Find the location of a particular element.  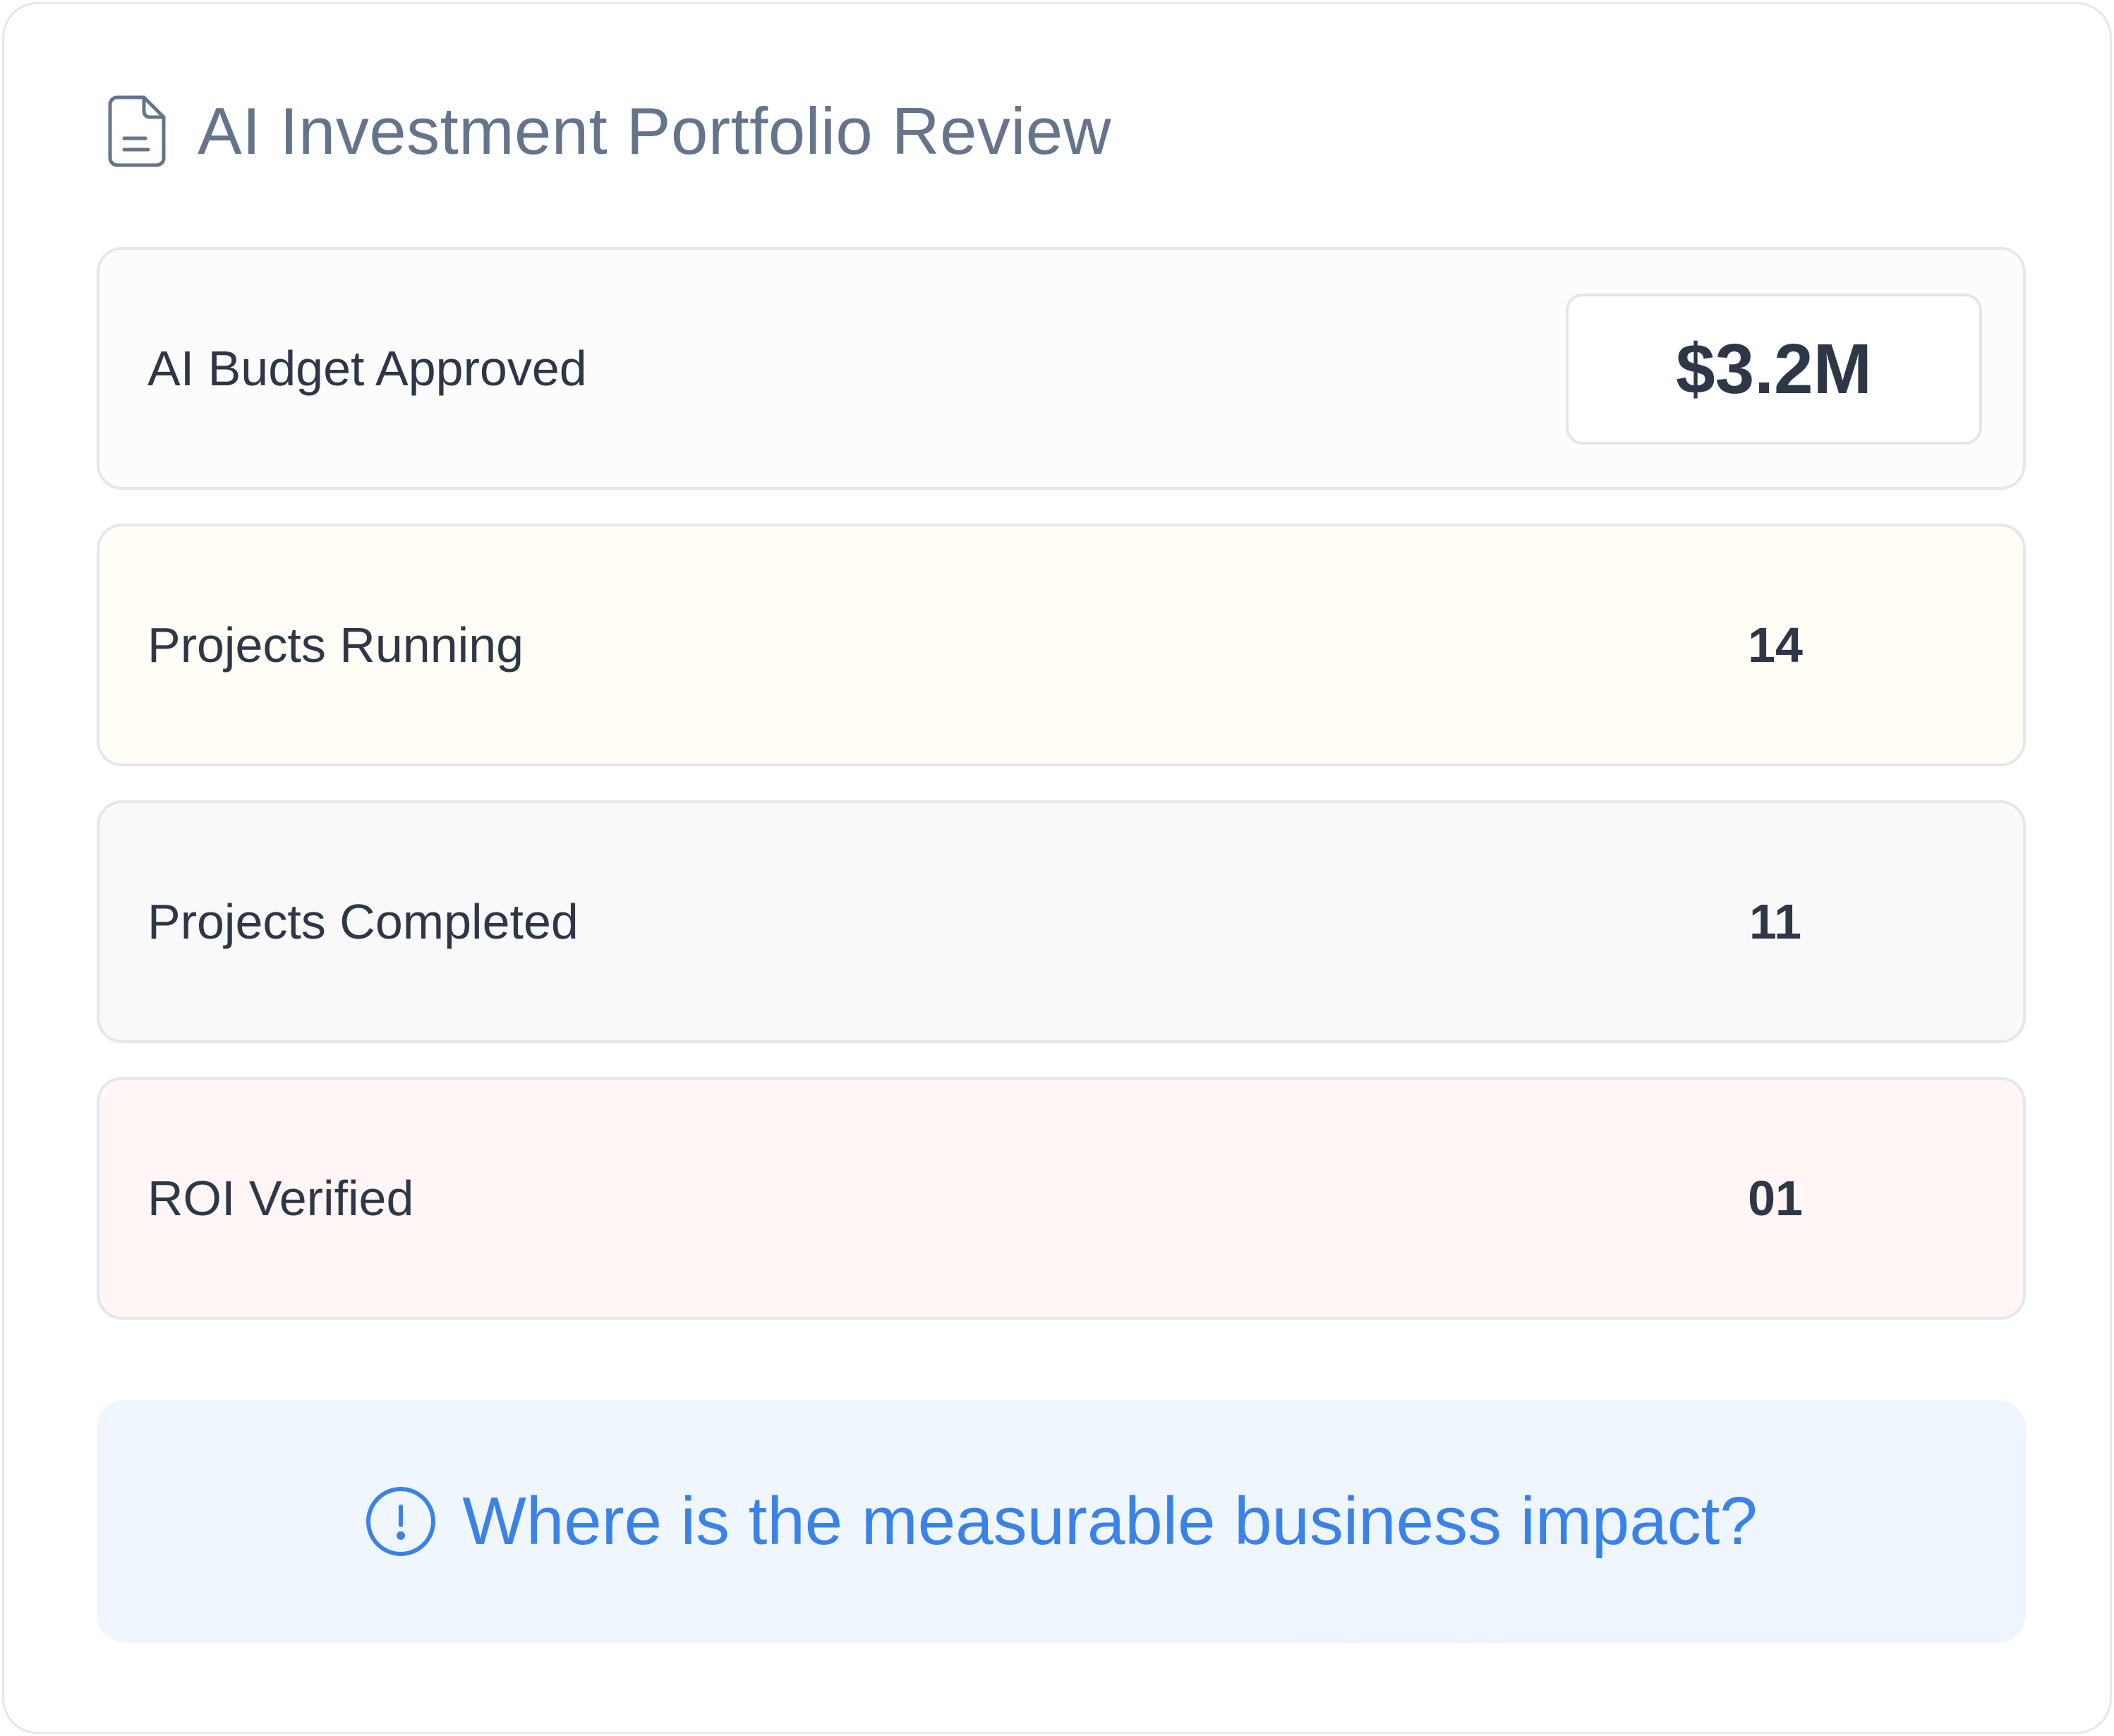

metric-value-roi: 01 is located at coordinates (1775, 1198).